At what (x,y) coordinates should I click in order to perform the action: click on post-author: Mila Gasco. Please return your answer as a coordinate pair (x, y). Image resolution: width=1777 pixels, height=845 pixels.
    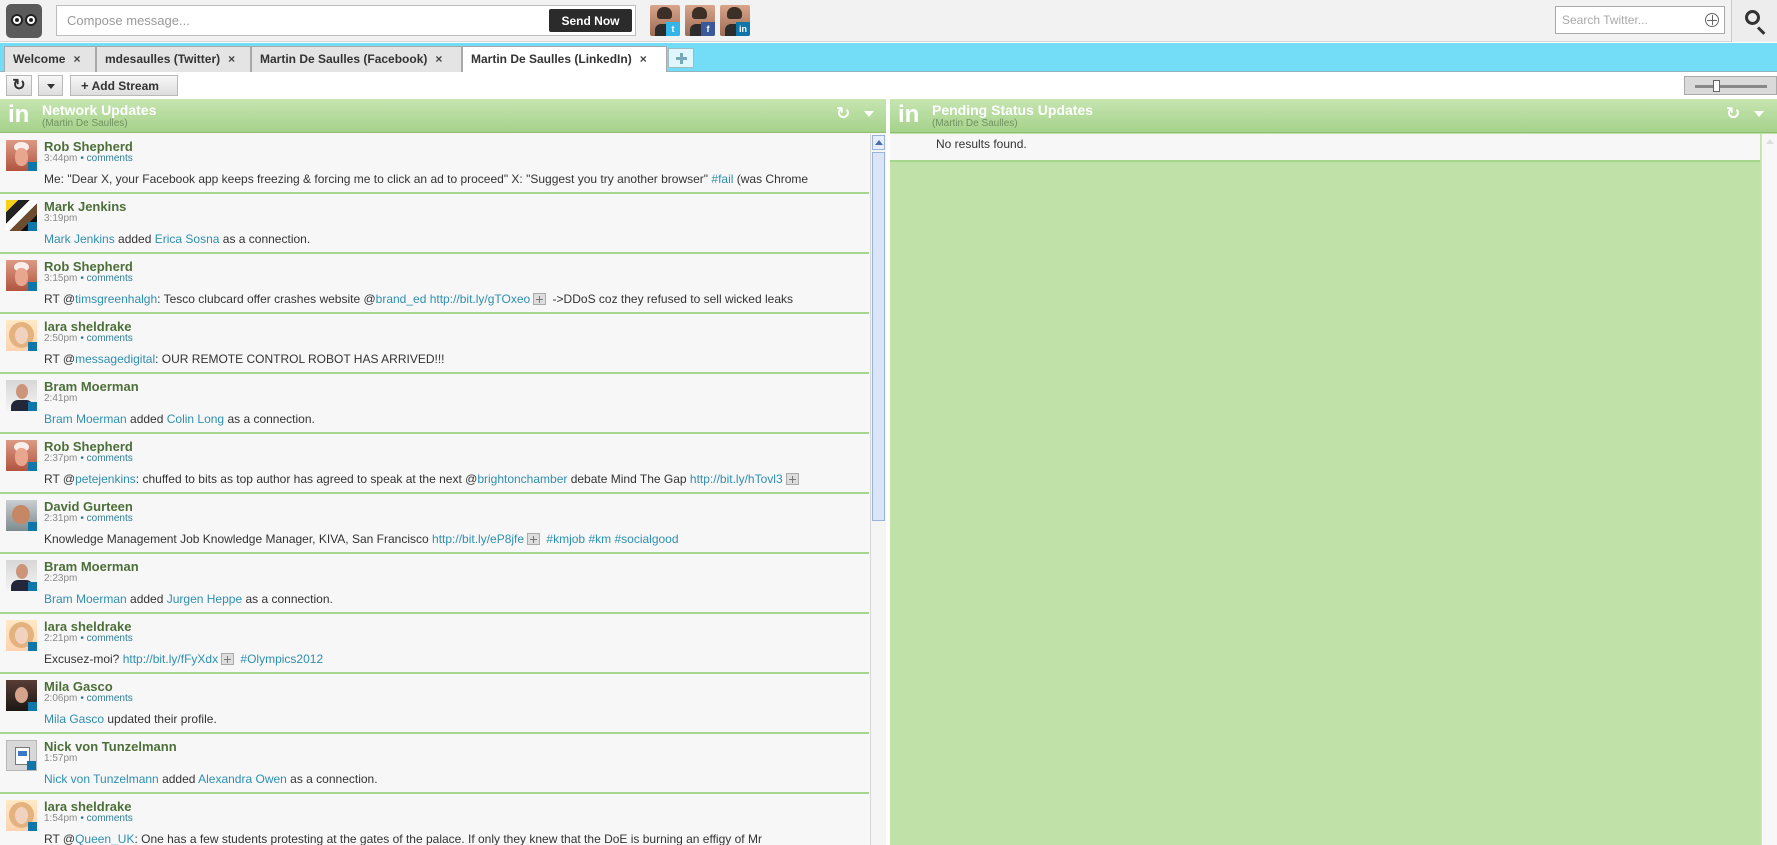
    Looking at the image, I should click on (78, 686).